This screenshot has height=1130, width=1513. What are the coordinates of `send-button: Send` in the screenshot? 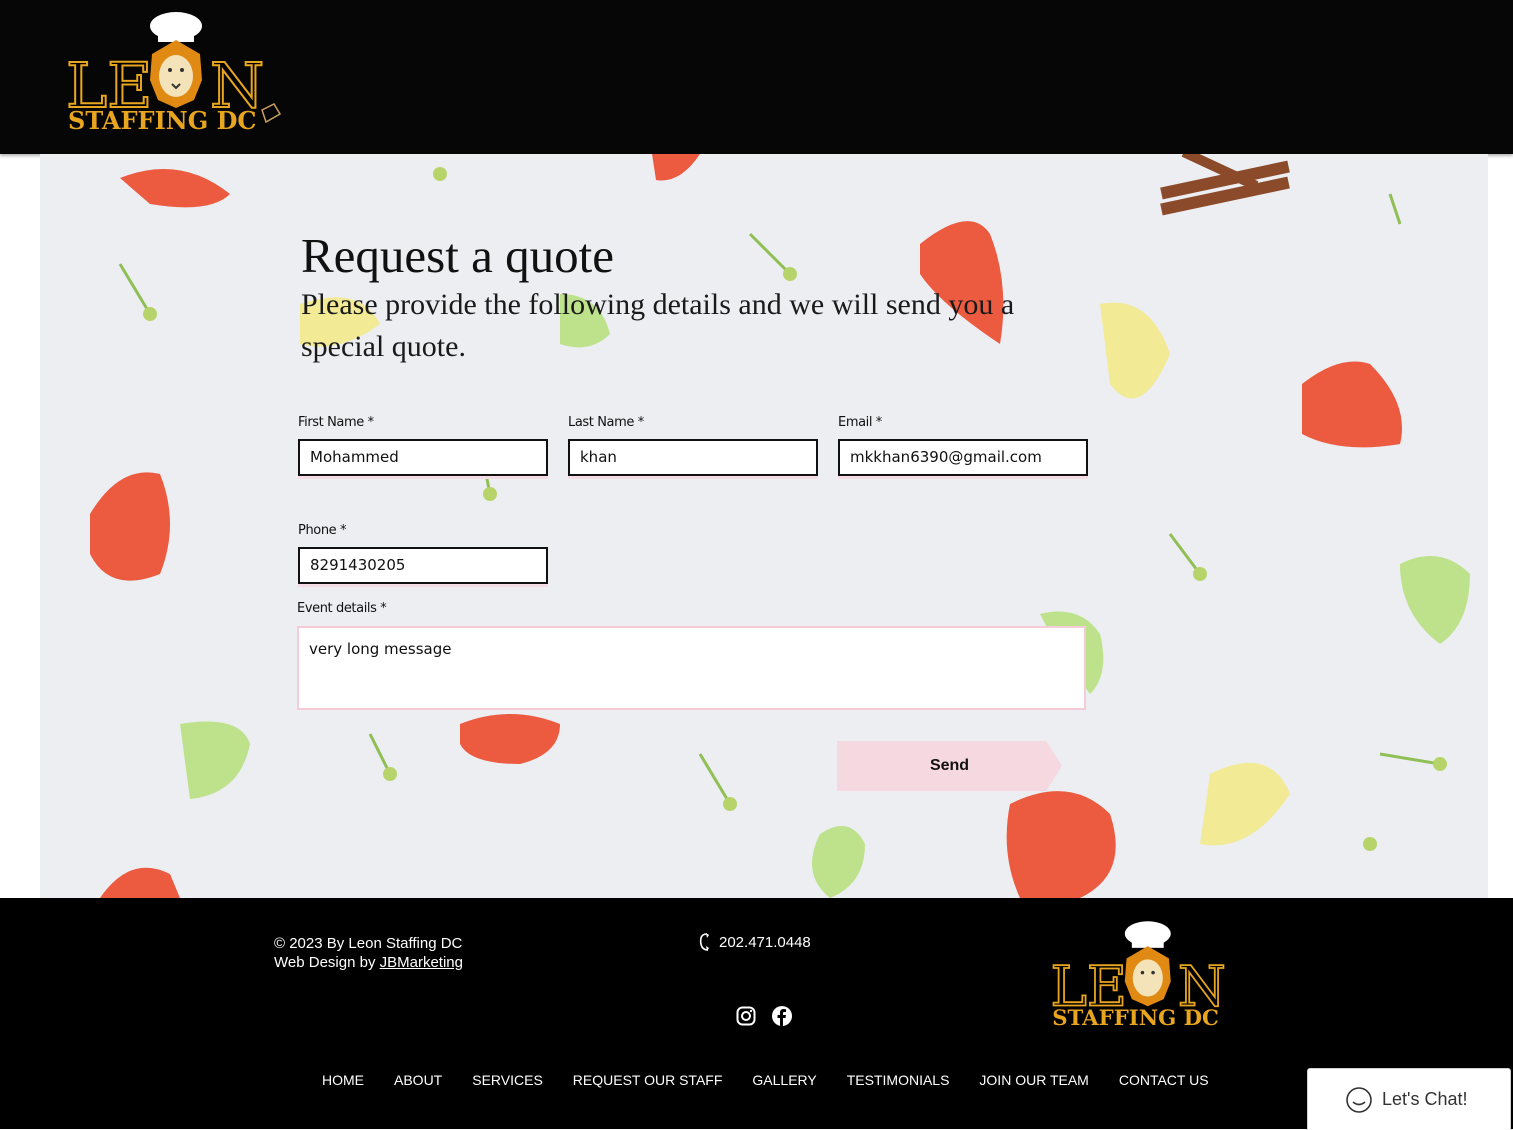 It's located at (949, 766).